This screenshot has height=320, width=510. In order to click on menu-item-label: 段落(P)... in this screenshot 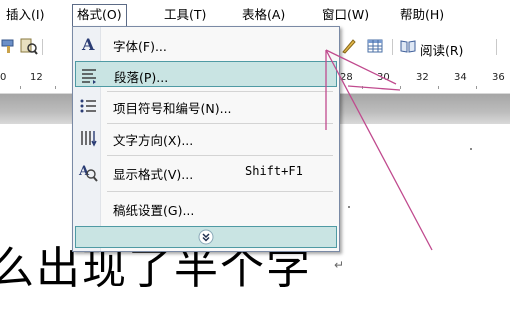, I will do `click(141, 77)`.